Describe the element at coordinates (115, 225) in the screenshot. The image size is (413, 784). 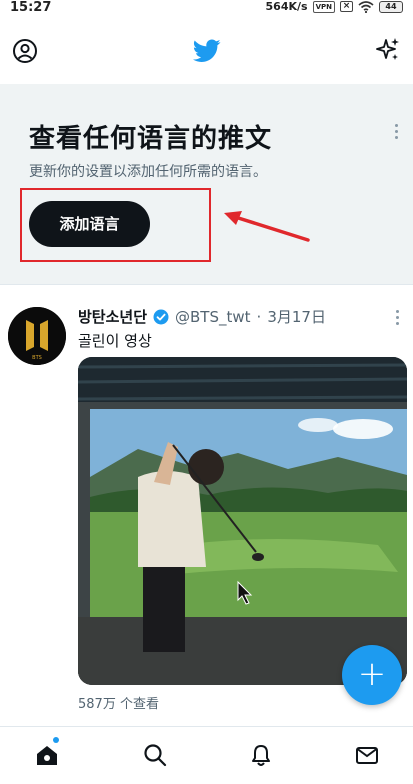
I see `annotation-highlight-box` at that location.